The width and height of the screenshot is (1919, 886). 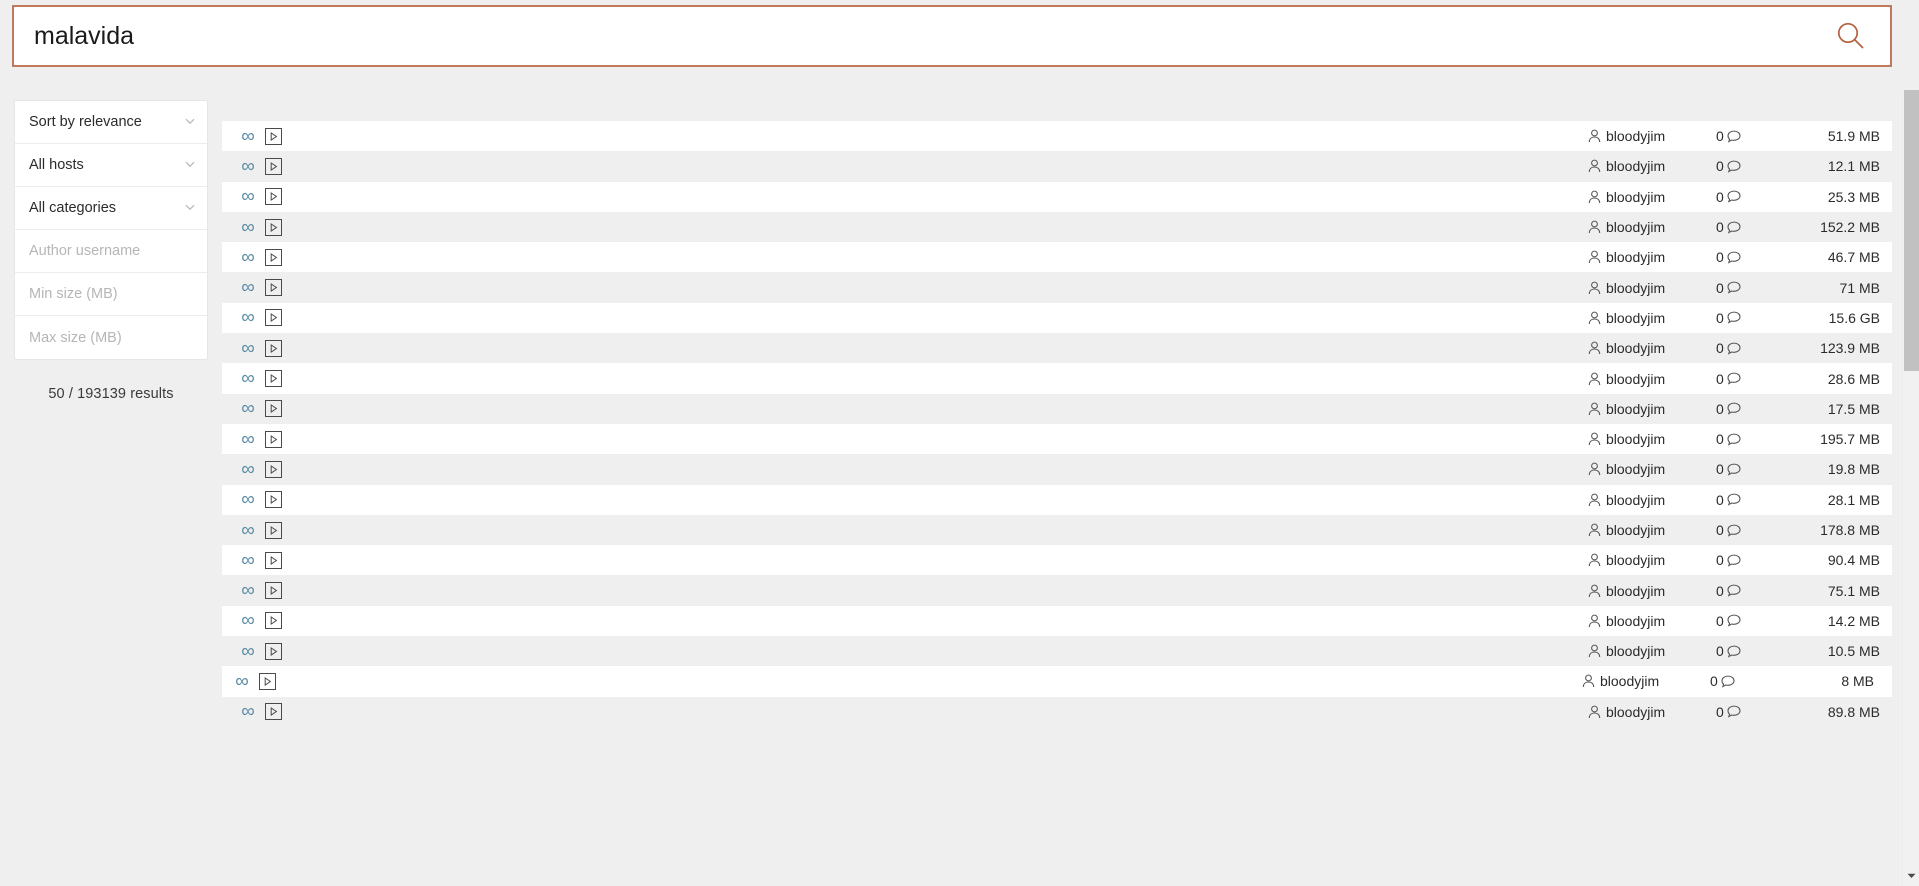 What do you see at coordinates (1057, 348) in the screenshot?
I see `table-row: ∞ bloodyjim 0 123.9 MB` at bounding box center [1057, 348].